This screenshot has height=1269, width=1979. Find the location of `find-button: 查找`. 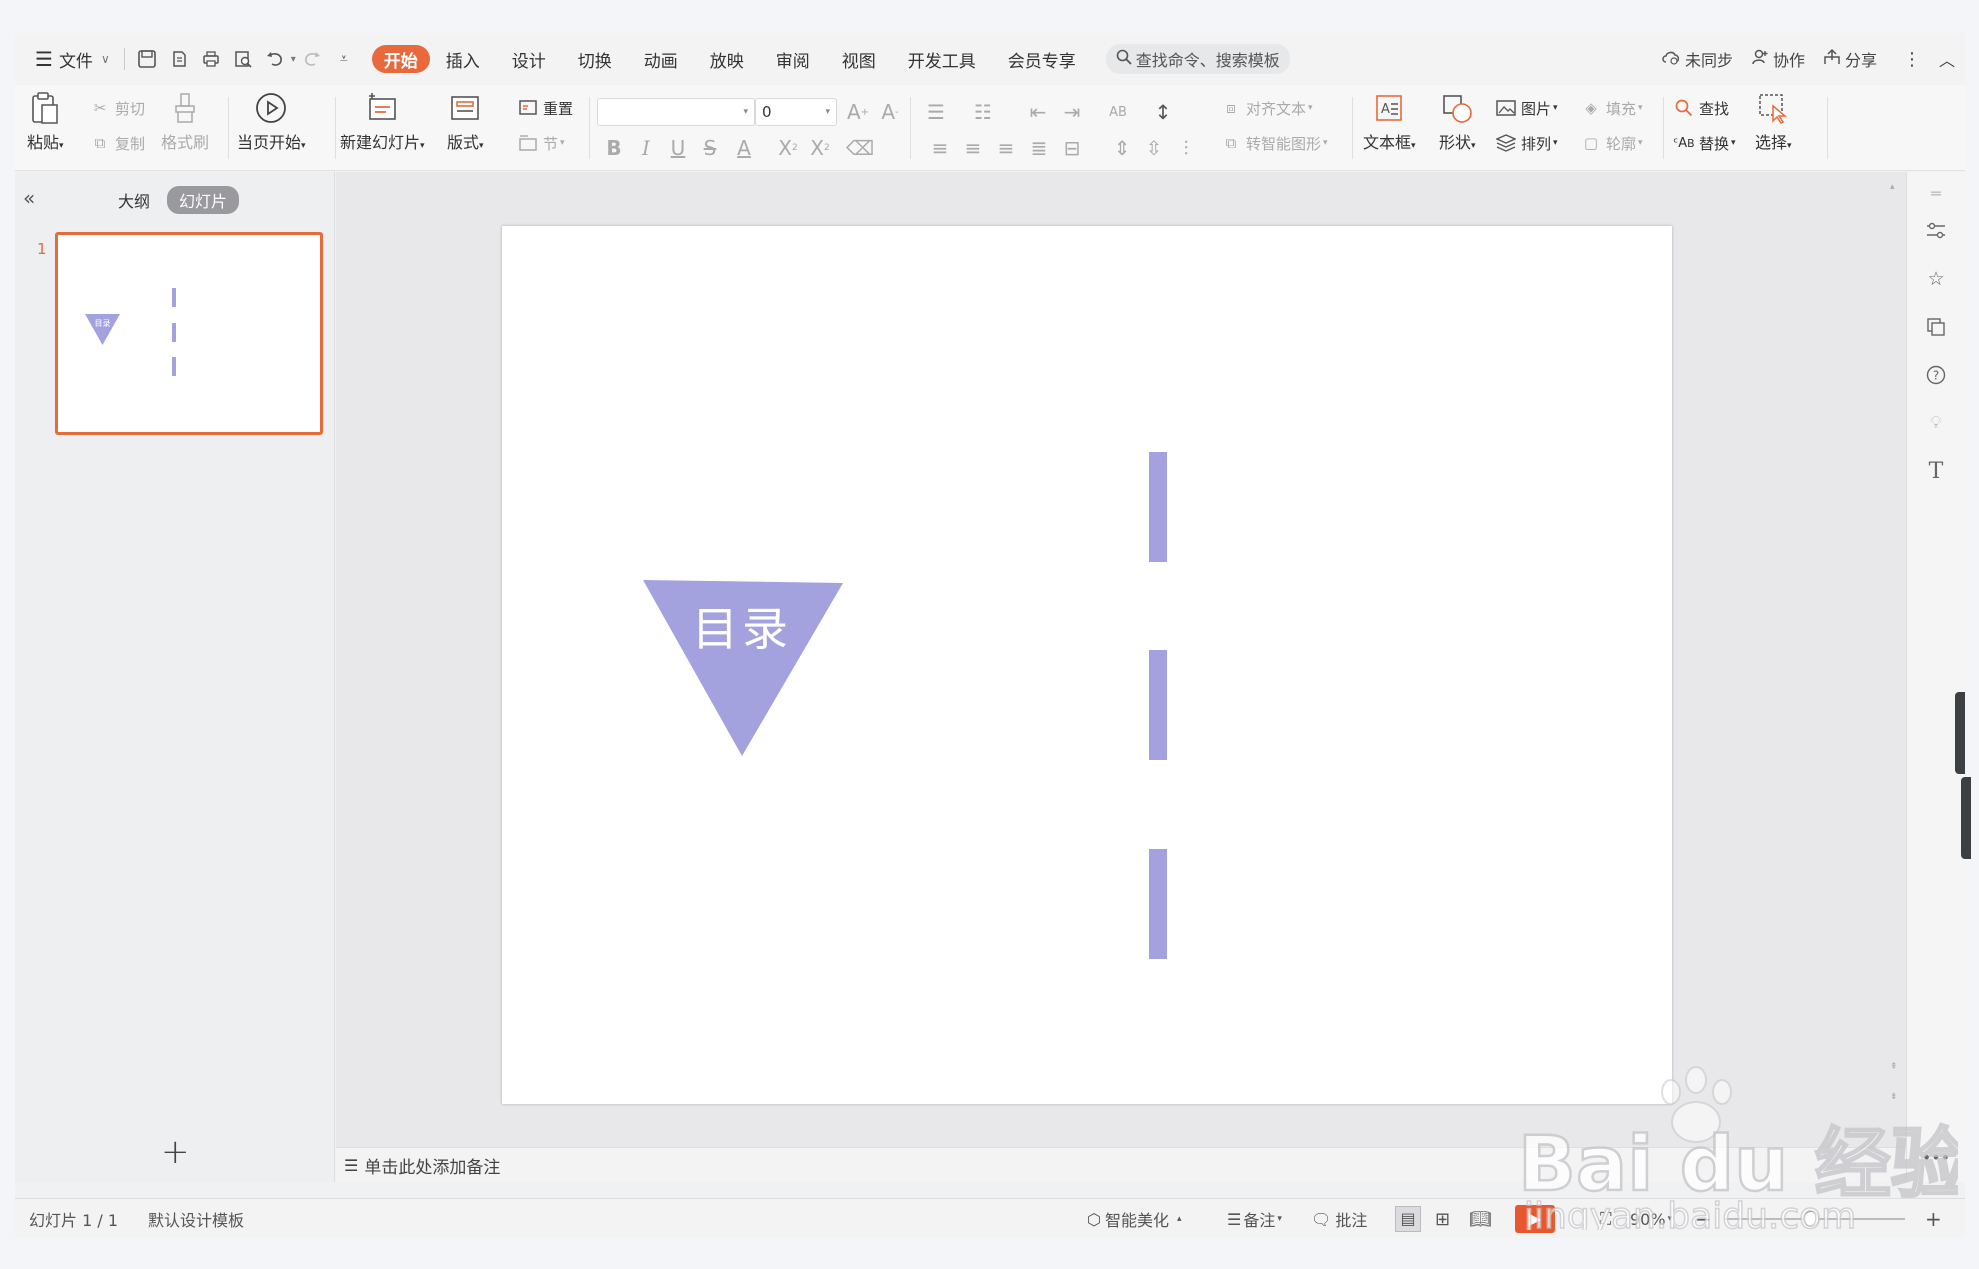

find-button: 查找 is located at coordinates (1701, 108).